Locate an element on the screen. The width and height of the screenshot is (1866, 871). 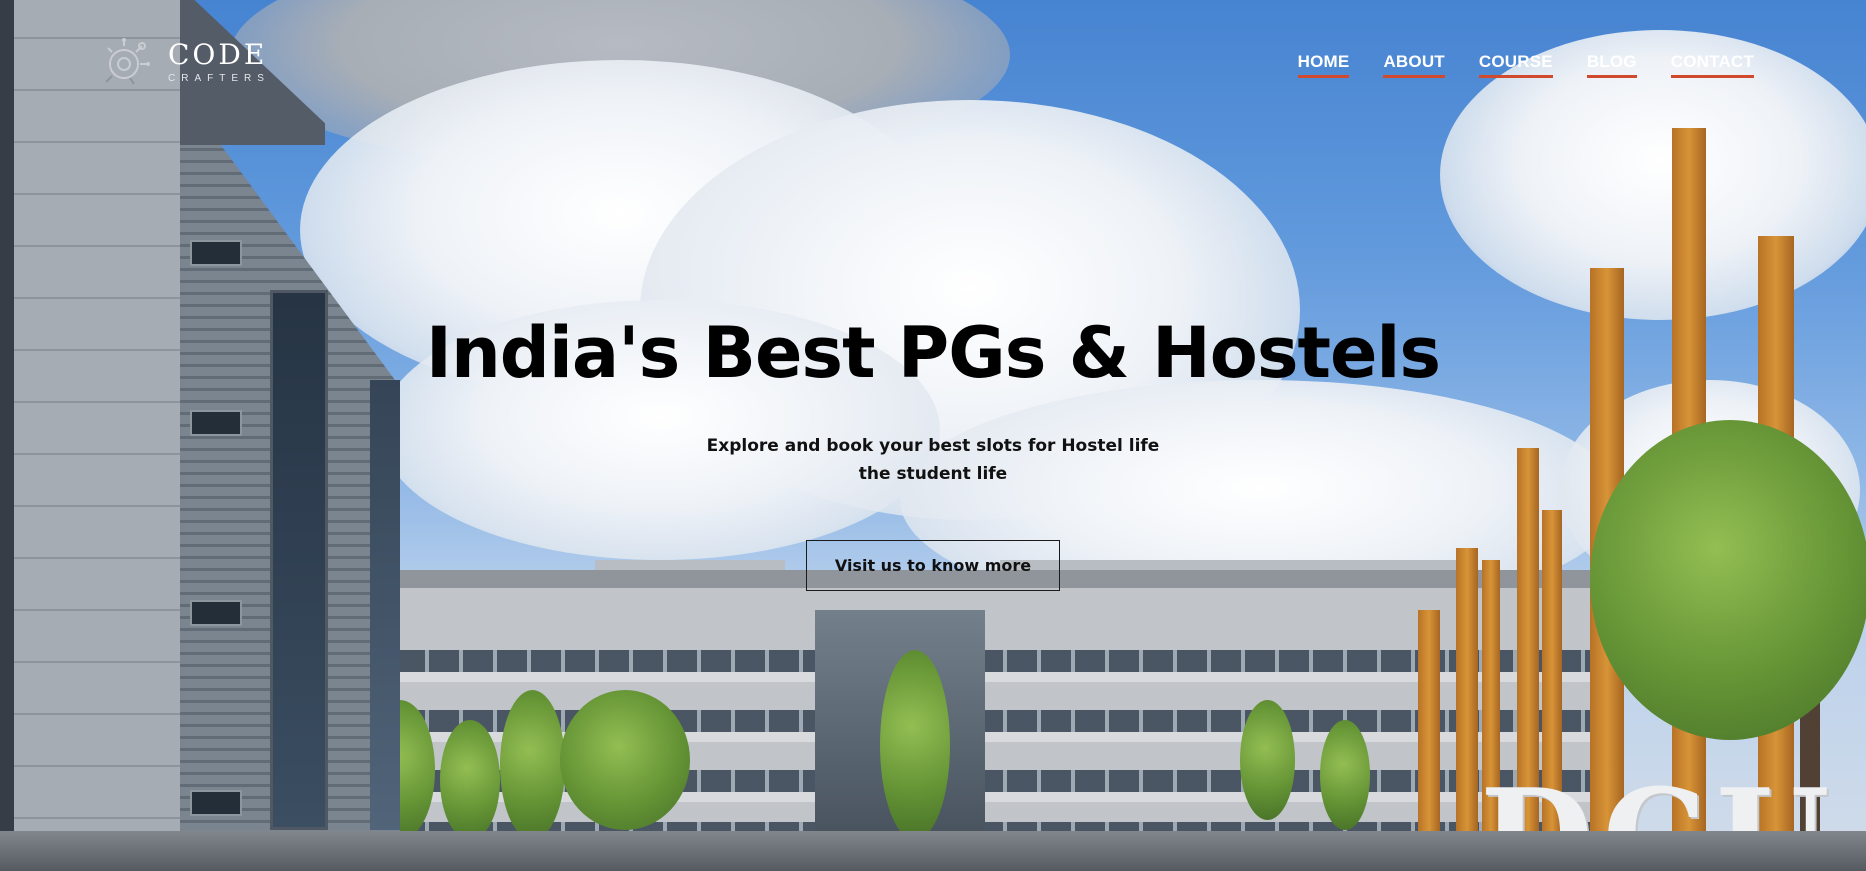
brand-wordmark: CODE CRAFTERS is located at coordinates (219, 60).